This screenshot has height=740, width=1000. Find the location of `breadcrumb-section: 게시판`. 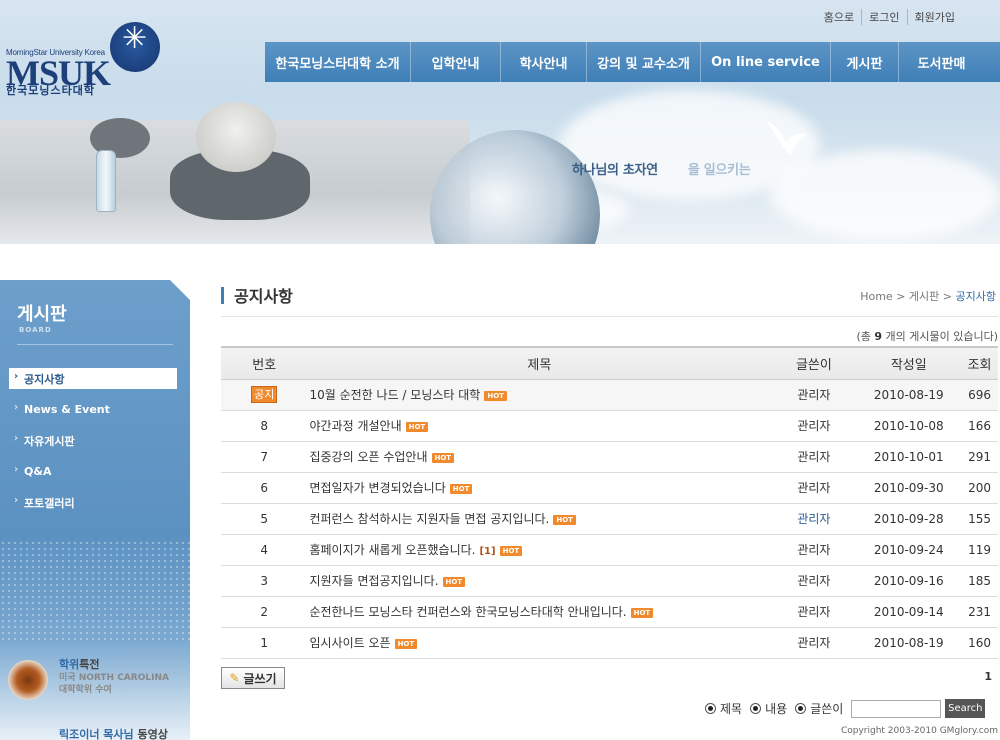

breadcrumb-section: 게시판 is located at coordinates (924, 296).